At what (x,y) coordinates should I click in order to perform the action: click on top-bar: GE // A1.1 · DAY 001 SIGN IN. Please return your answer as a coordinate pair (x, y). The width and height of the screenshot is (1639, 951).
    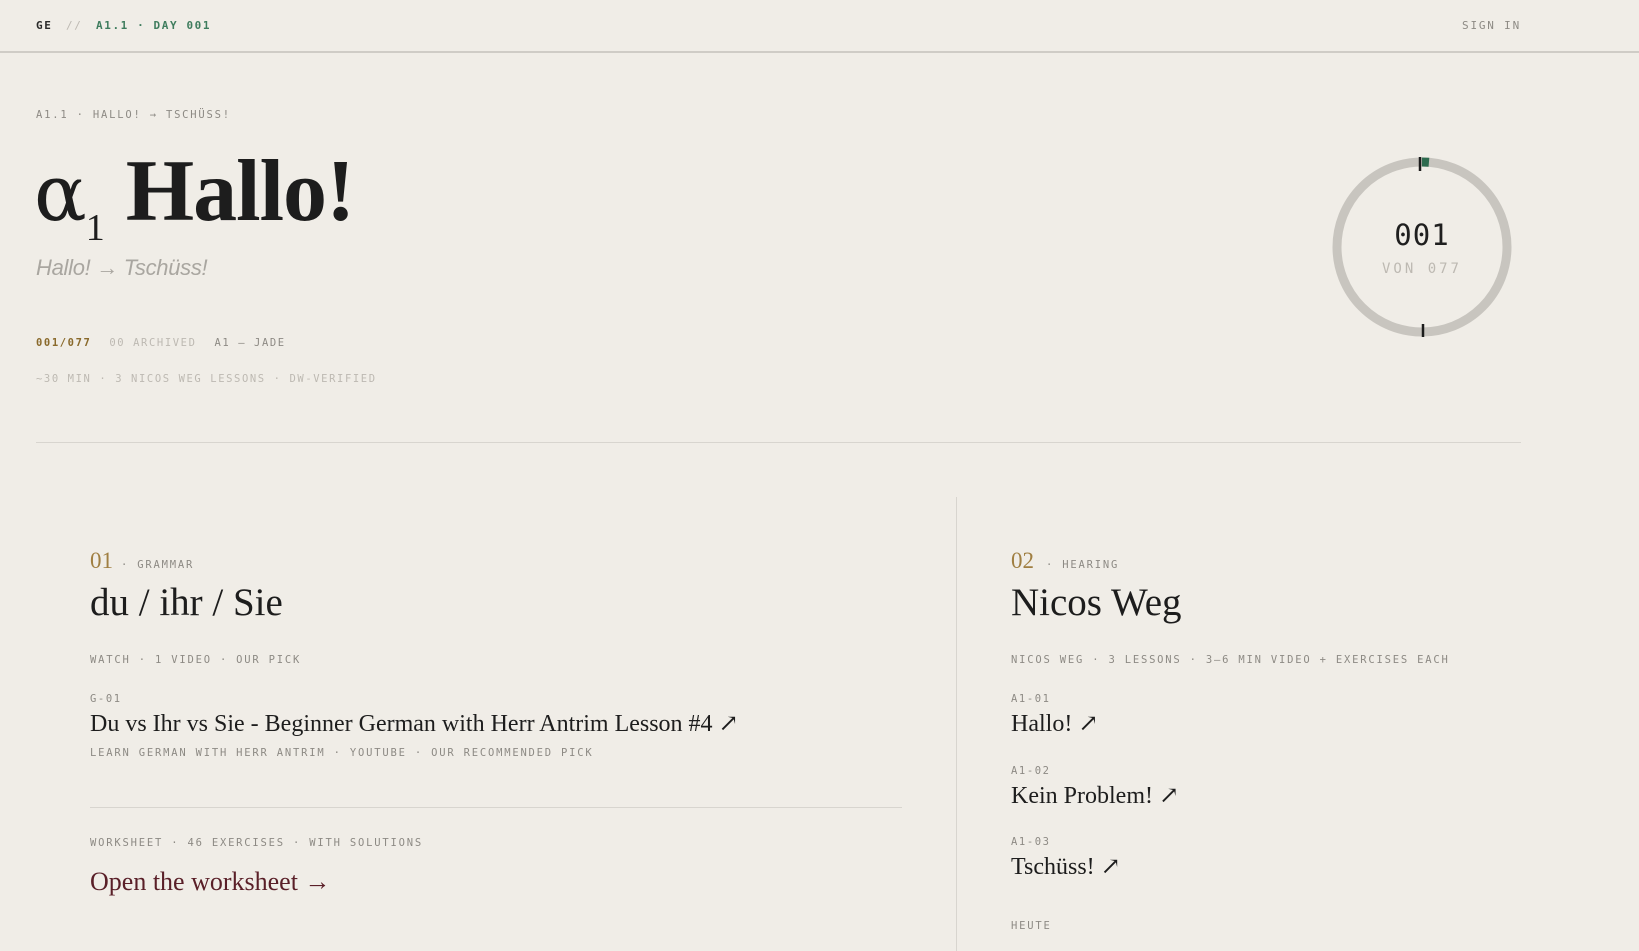
    Looking at the image, I should click on (819, 26).